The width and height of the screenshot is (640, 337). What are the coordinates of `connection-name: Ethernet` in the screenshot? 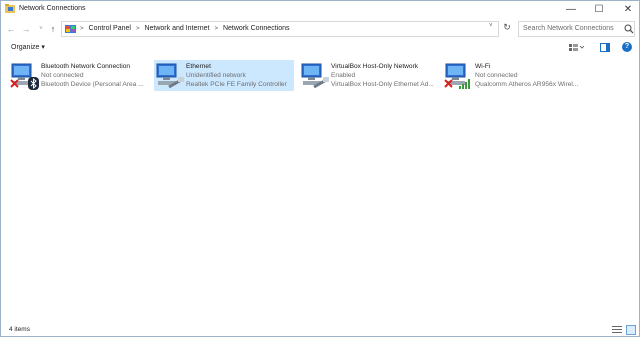 It's located at (198, 66).